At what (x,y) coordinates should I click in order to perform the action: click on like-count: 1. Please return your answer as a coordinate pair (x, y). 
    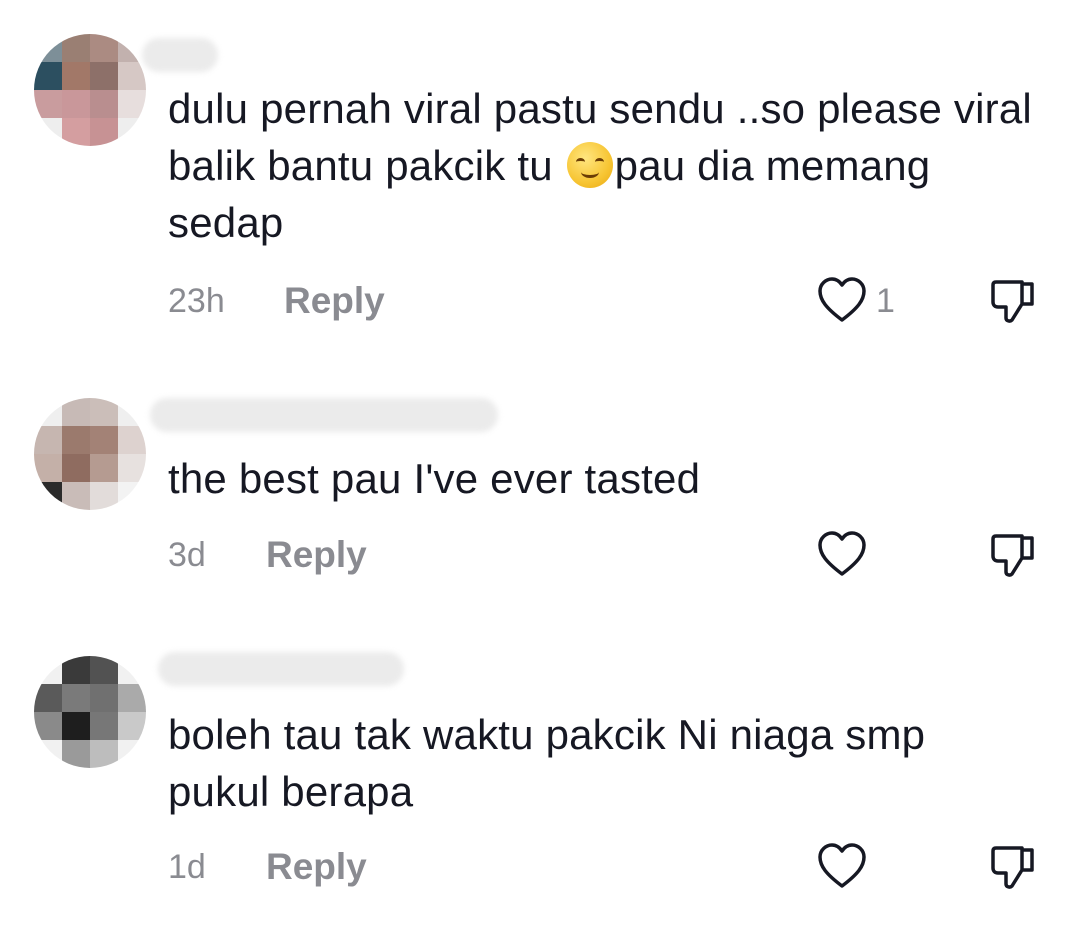
    Looking at the image, I should click on (885, 301).